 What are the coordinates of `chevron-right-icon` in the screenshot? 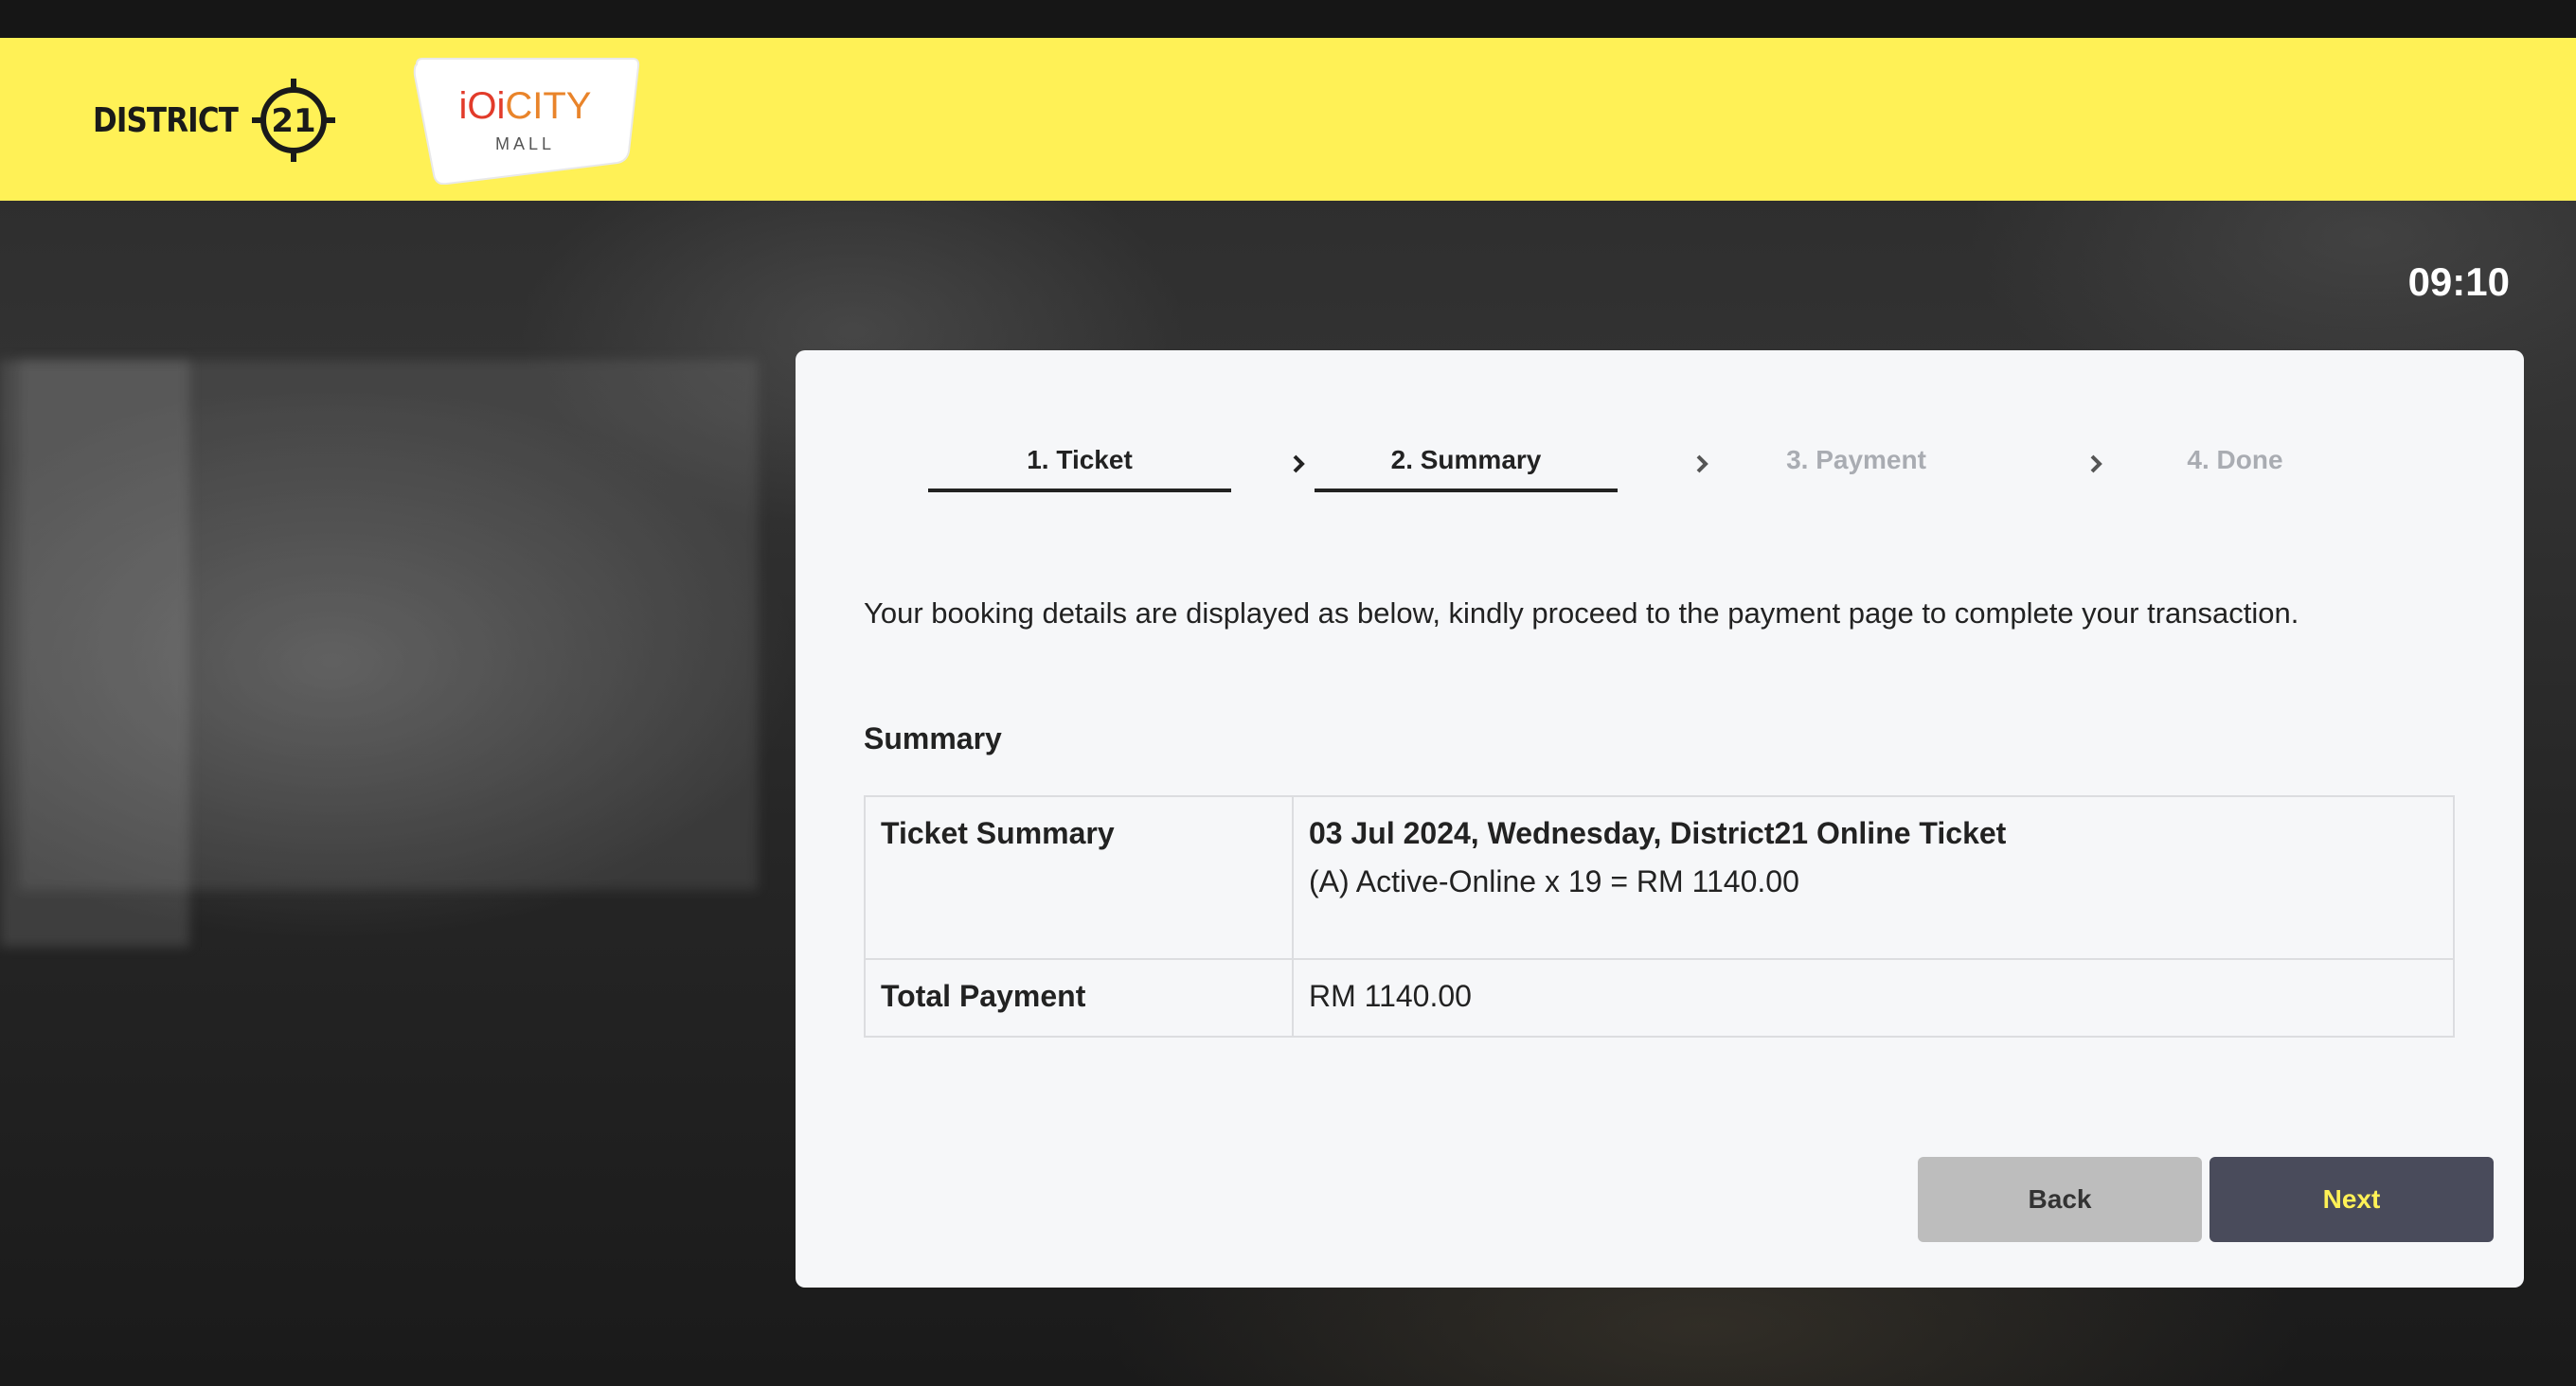 It's located at (1298, 464).